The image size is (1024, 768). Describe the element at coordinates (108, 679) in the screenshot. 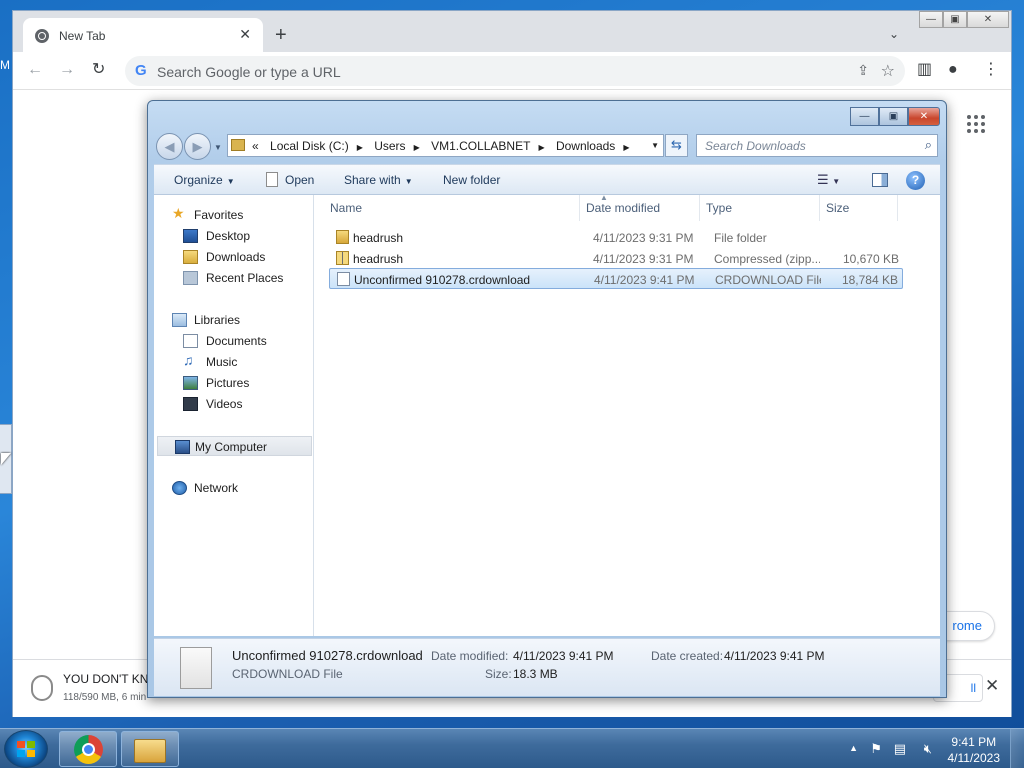

I see `download-item-name: YOU DON'T KN` at that location.